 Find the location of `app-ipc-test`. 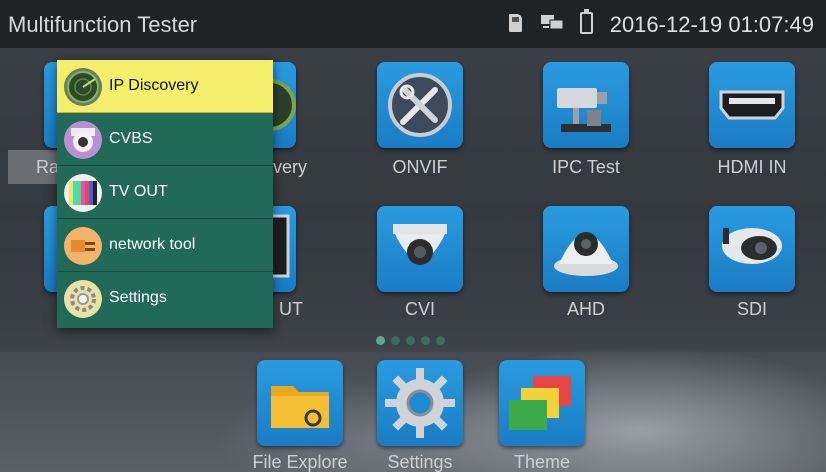

app-ipc-test is located at coordinates (586, 105).